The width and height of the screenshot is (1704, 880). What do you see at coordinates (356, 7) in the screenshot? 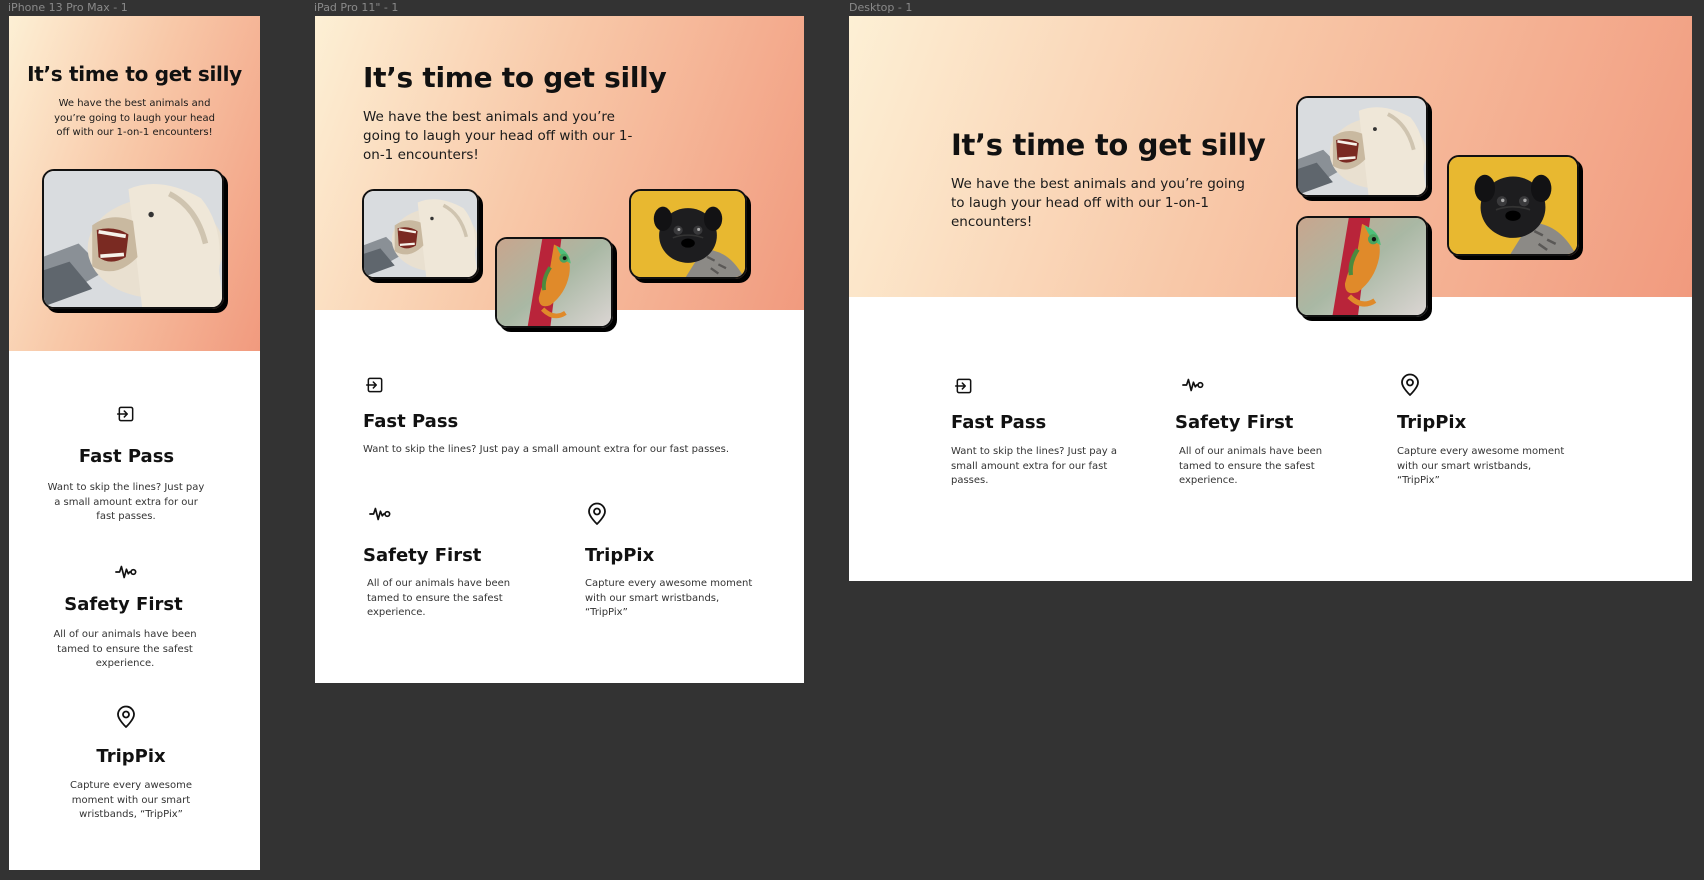
I see `frame-label-tablet: iPad Pro 11" - 1` at bounding box center [356, 7].